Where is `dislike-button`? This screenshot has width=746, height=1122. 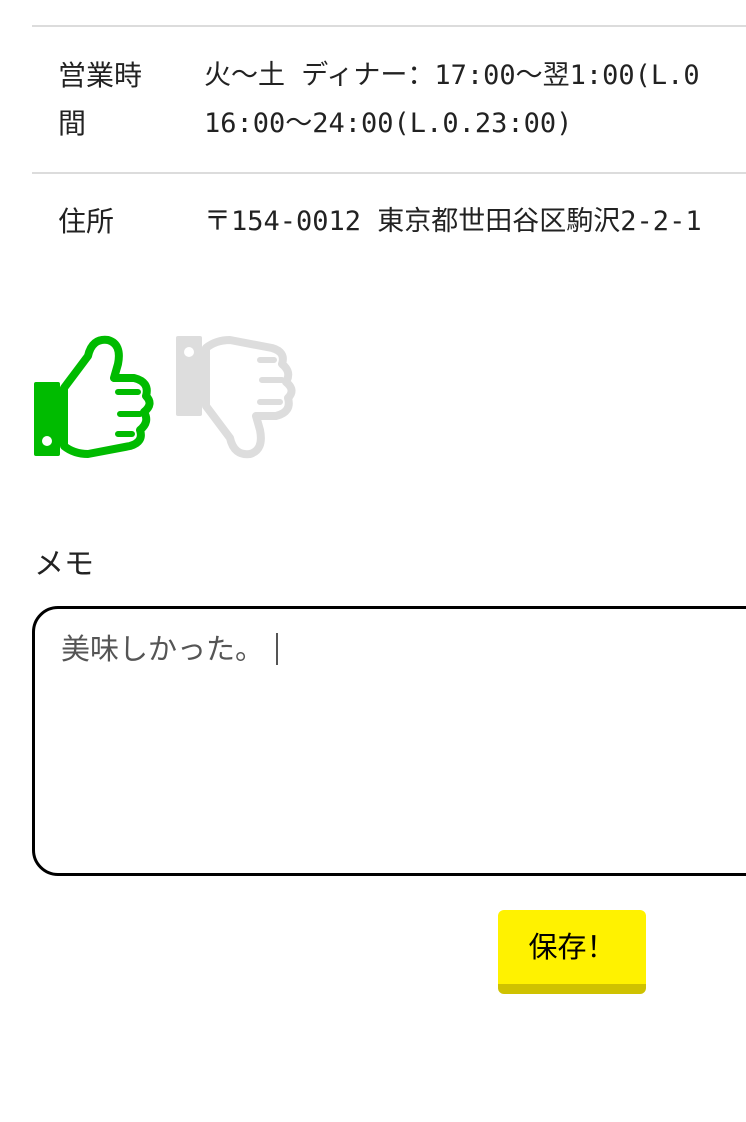
dislike-button is located at coordinates (236, 400).